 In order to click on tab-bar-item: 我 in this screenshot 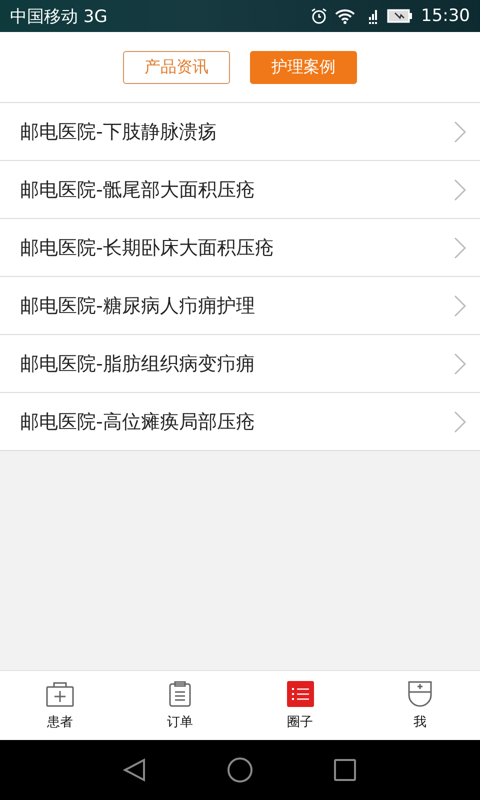, I will do `click(420, 705)`.